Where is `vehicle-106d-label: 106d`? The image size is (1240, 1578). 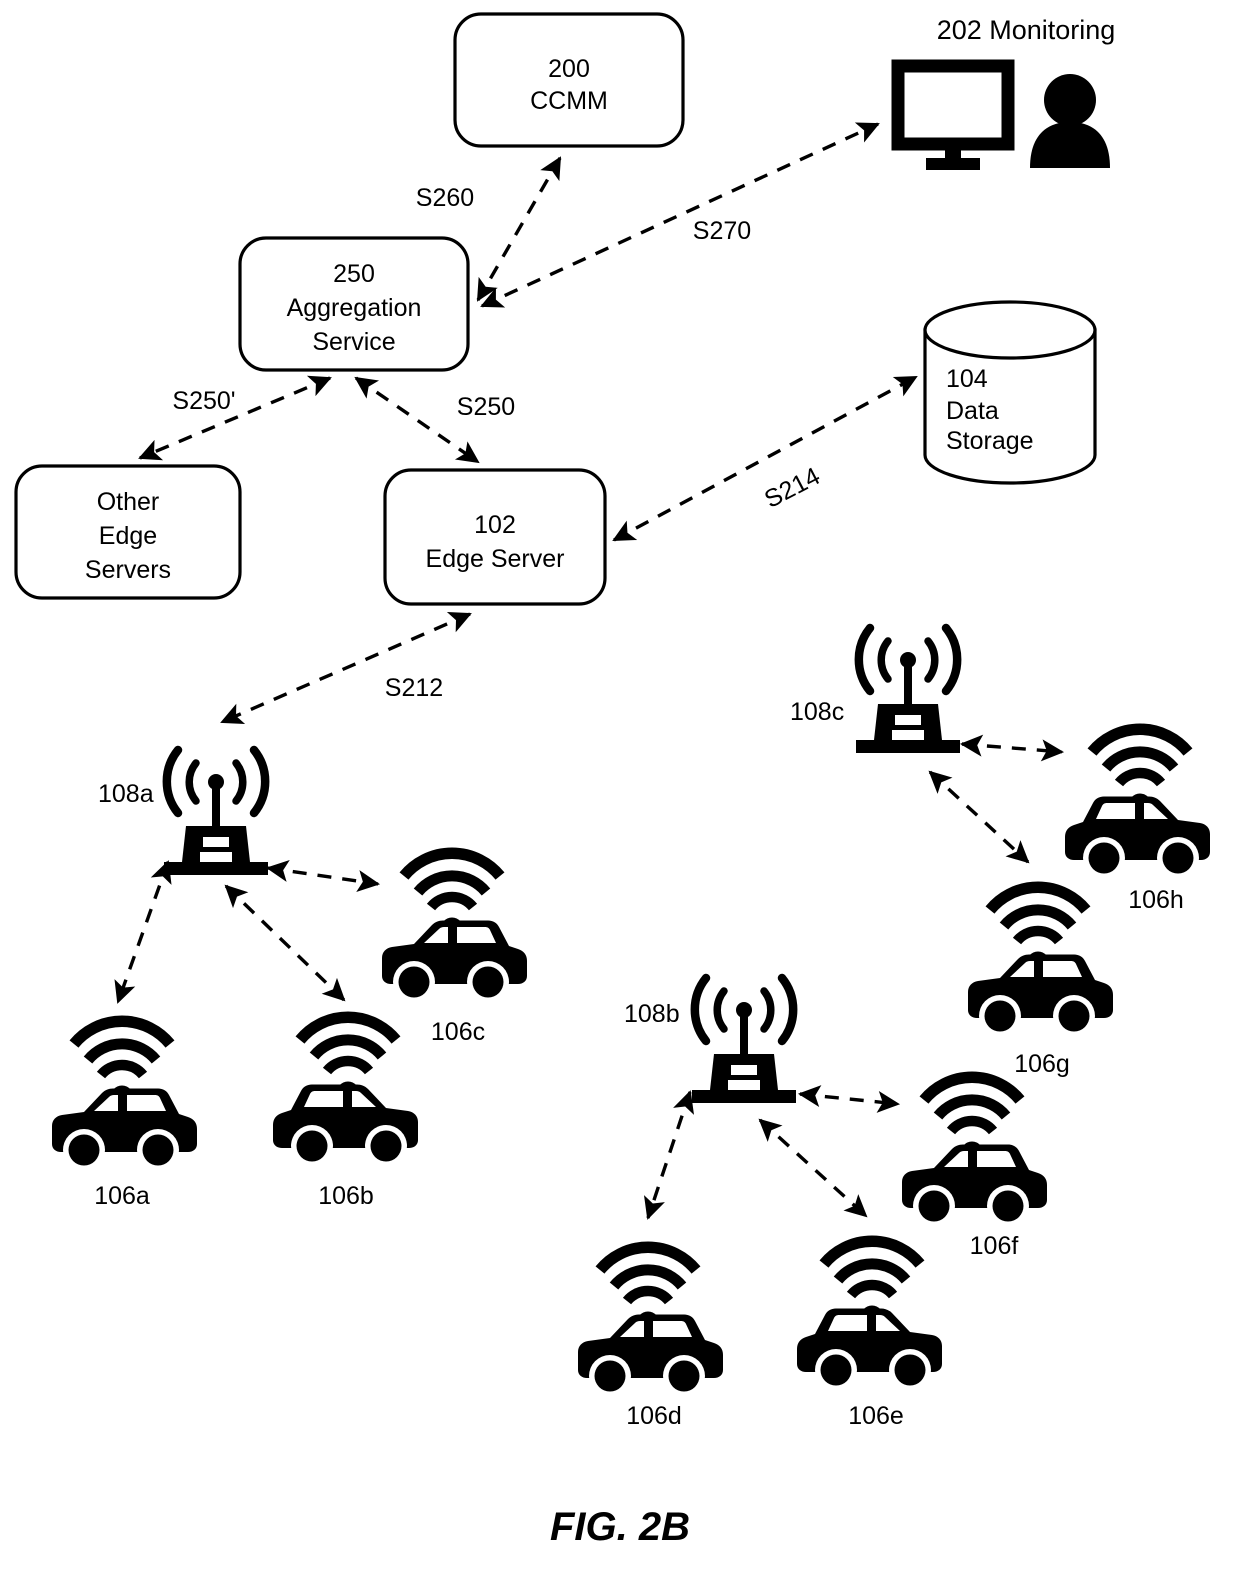 vehicle-106d-label: 106d is located at coordinates (654, 1416).